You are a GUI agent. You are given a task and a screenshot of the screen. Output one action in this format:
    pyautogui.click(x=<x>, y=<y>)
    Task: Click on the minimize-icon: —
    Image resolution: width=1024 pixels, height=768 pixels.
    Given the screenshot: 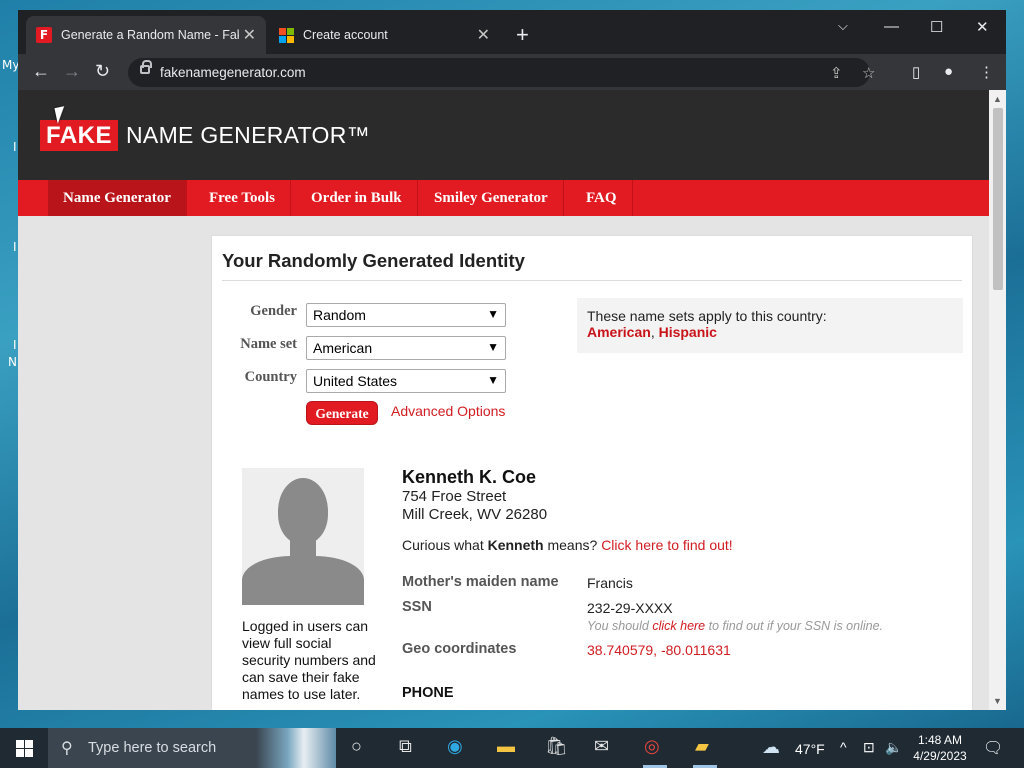 What is the action you would take?
    pyautogui.click(x=891, y=26)
    